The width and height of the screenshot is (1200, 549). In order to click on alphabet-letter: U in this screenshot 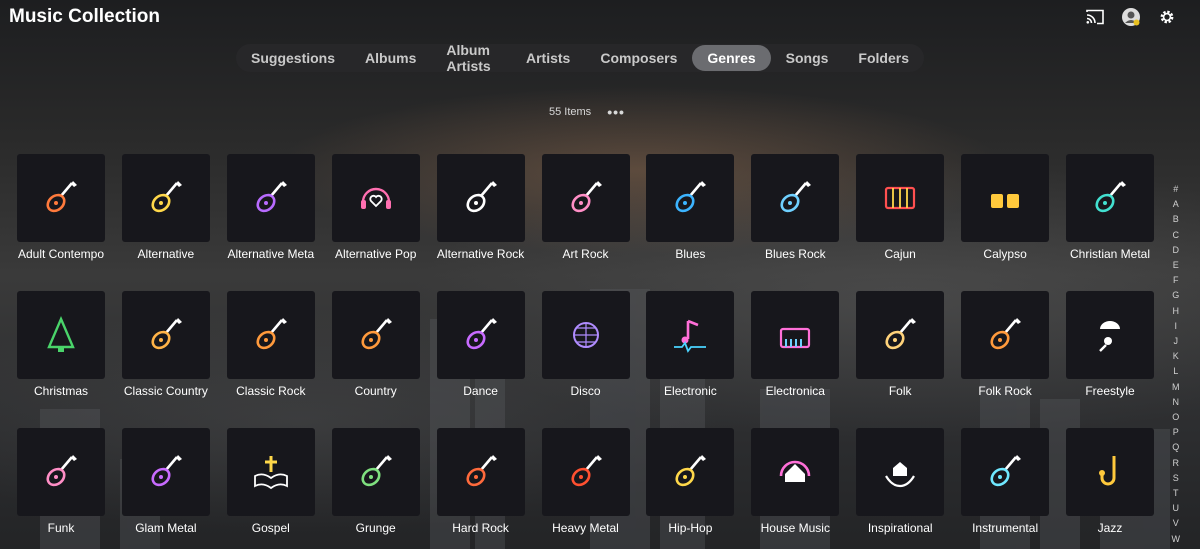, I will do `click(1176, 508)`.